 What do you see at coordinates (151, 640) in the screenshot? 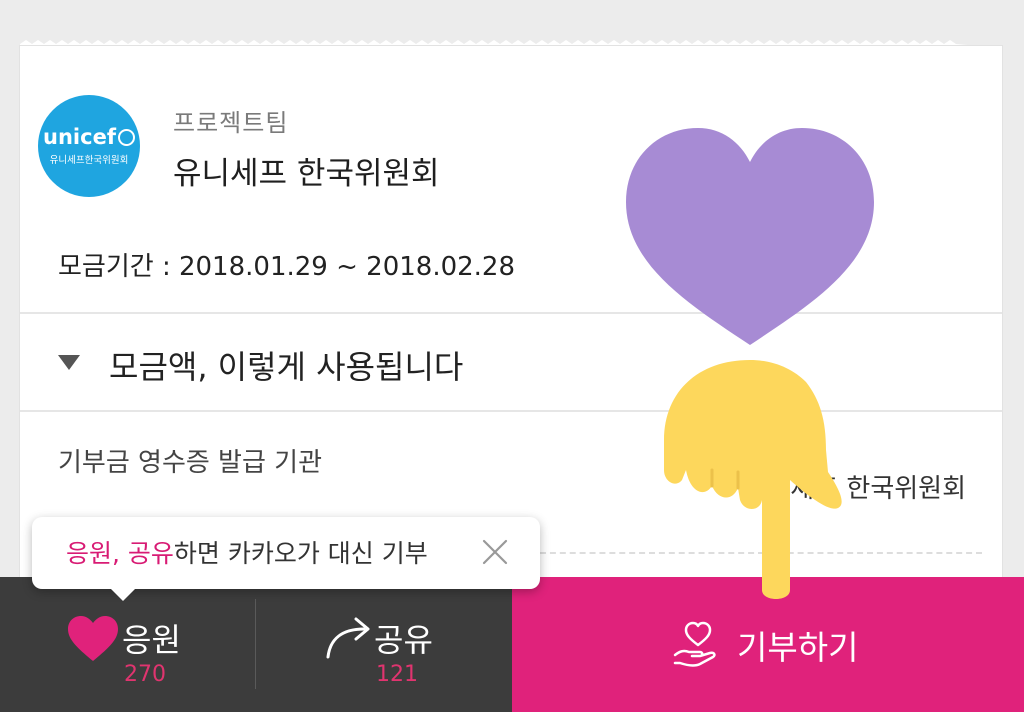
I see `cheer-label: 응원` at bounding box center [151, 640].